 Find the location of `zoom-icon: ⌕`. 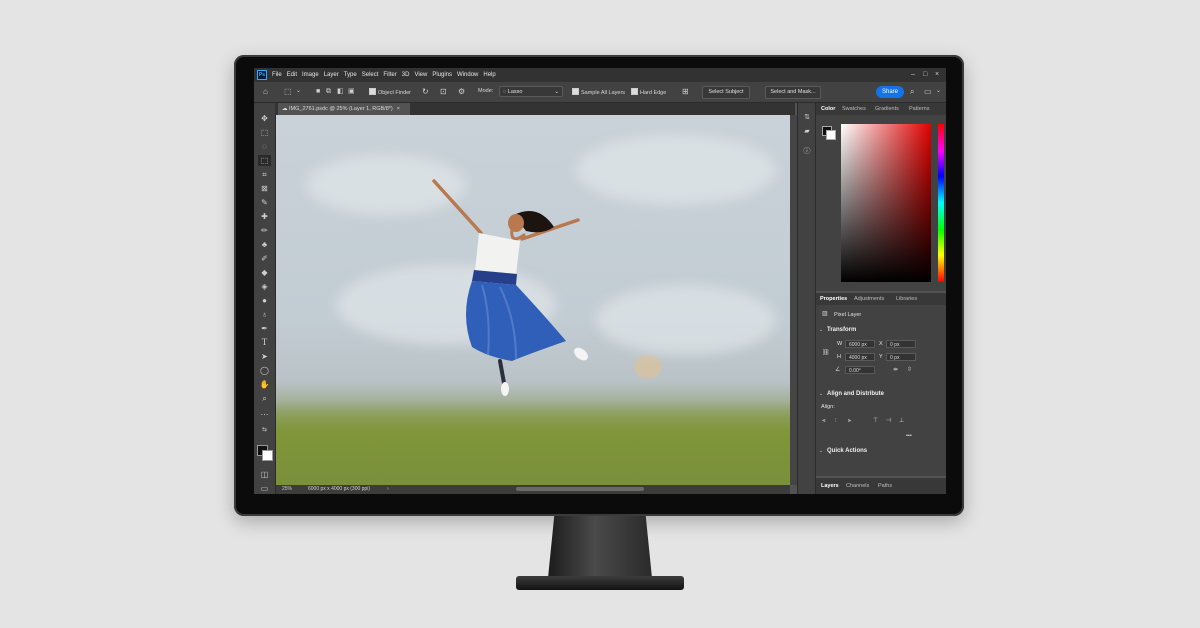

zoom-icon: ⌕ is located at coordinates (264, 398).